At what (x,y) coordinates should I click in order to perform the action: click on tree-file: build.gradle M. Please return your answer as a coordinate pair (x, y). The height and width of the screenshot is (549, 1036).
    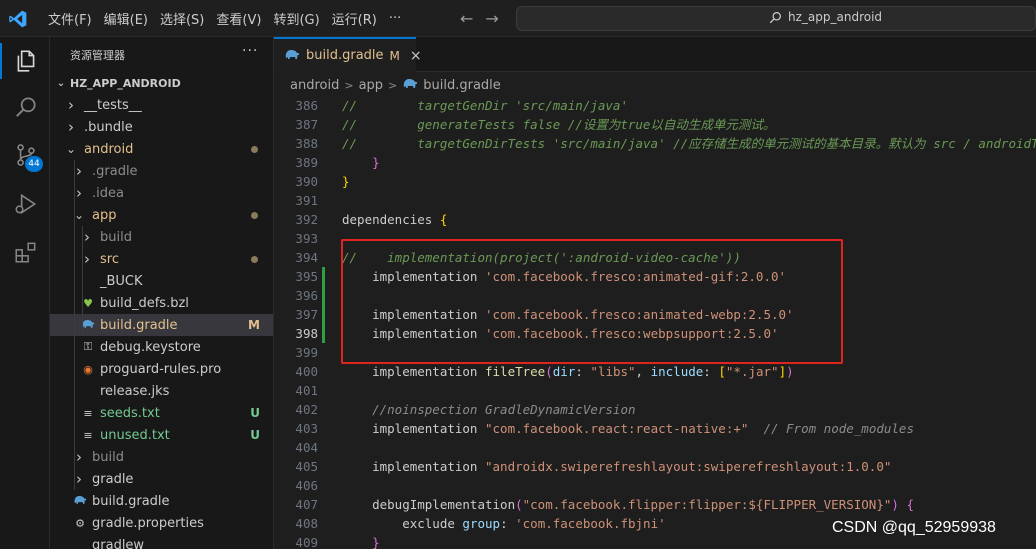
    Looking at the image, I should click on (161, 325).